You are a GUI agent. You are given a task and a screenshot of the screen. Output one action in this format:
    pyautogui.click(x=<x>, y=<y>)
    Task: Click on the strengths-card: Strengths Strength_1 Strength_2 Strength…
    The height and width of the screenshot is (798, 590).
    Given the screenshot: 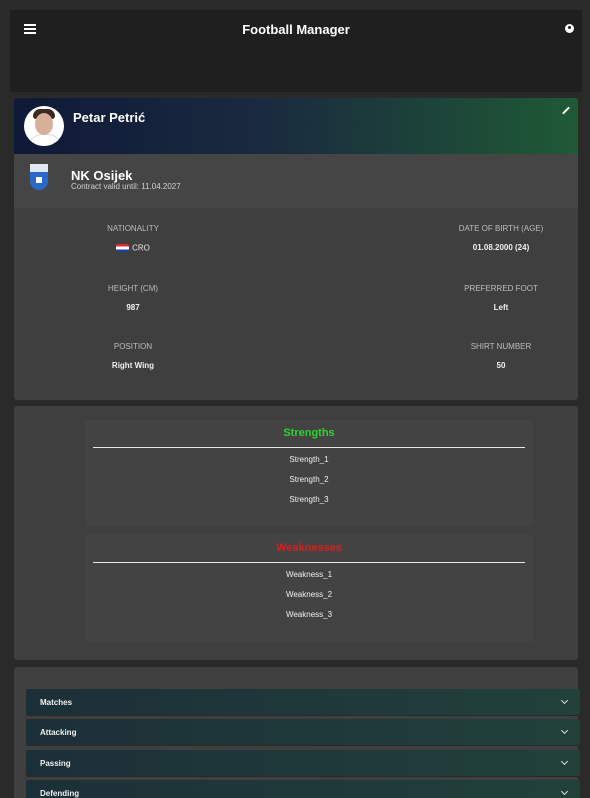 What is the action you would take?
    pyautogui.click(x=309, y=473)
    